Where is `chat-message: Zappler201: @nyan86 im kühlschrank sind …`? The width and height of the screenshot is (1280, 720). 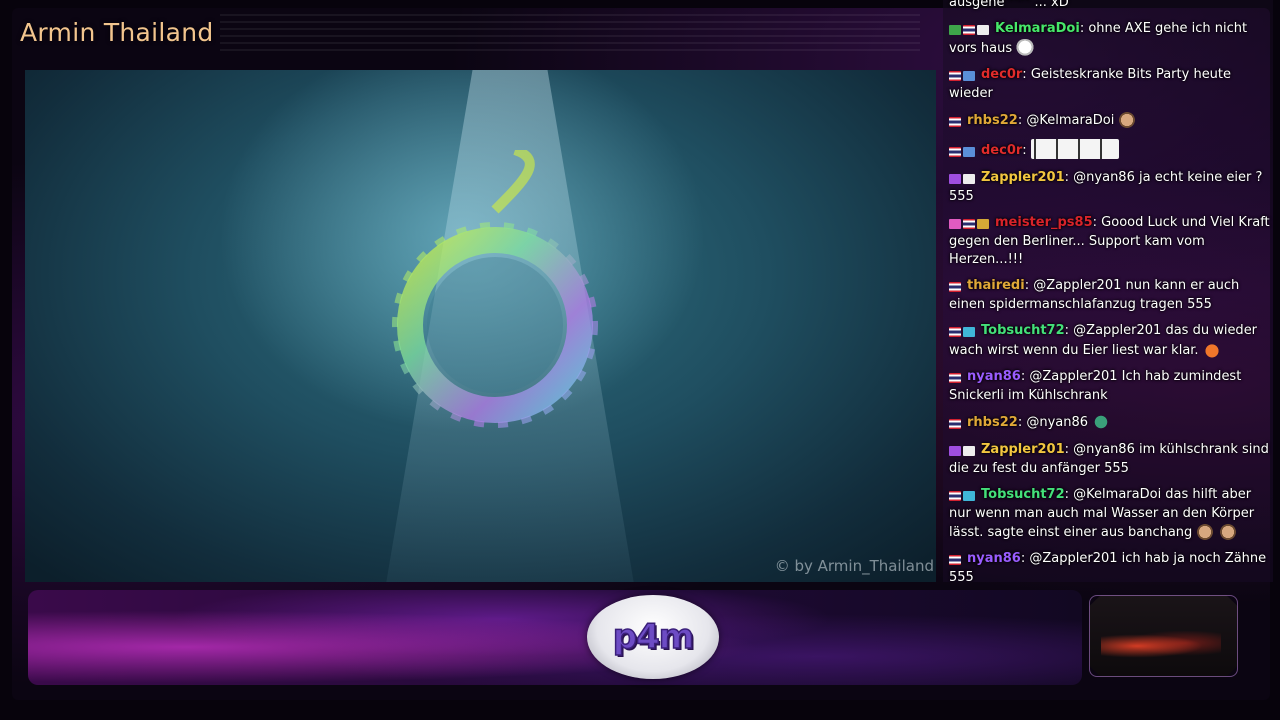
chat-message: Zappler201: @nyan86 im kühlschrank sind … is located at coordinates (1110, 459).